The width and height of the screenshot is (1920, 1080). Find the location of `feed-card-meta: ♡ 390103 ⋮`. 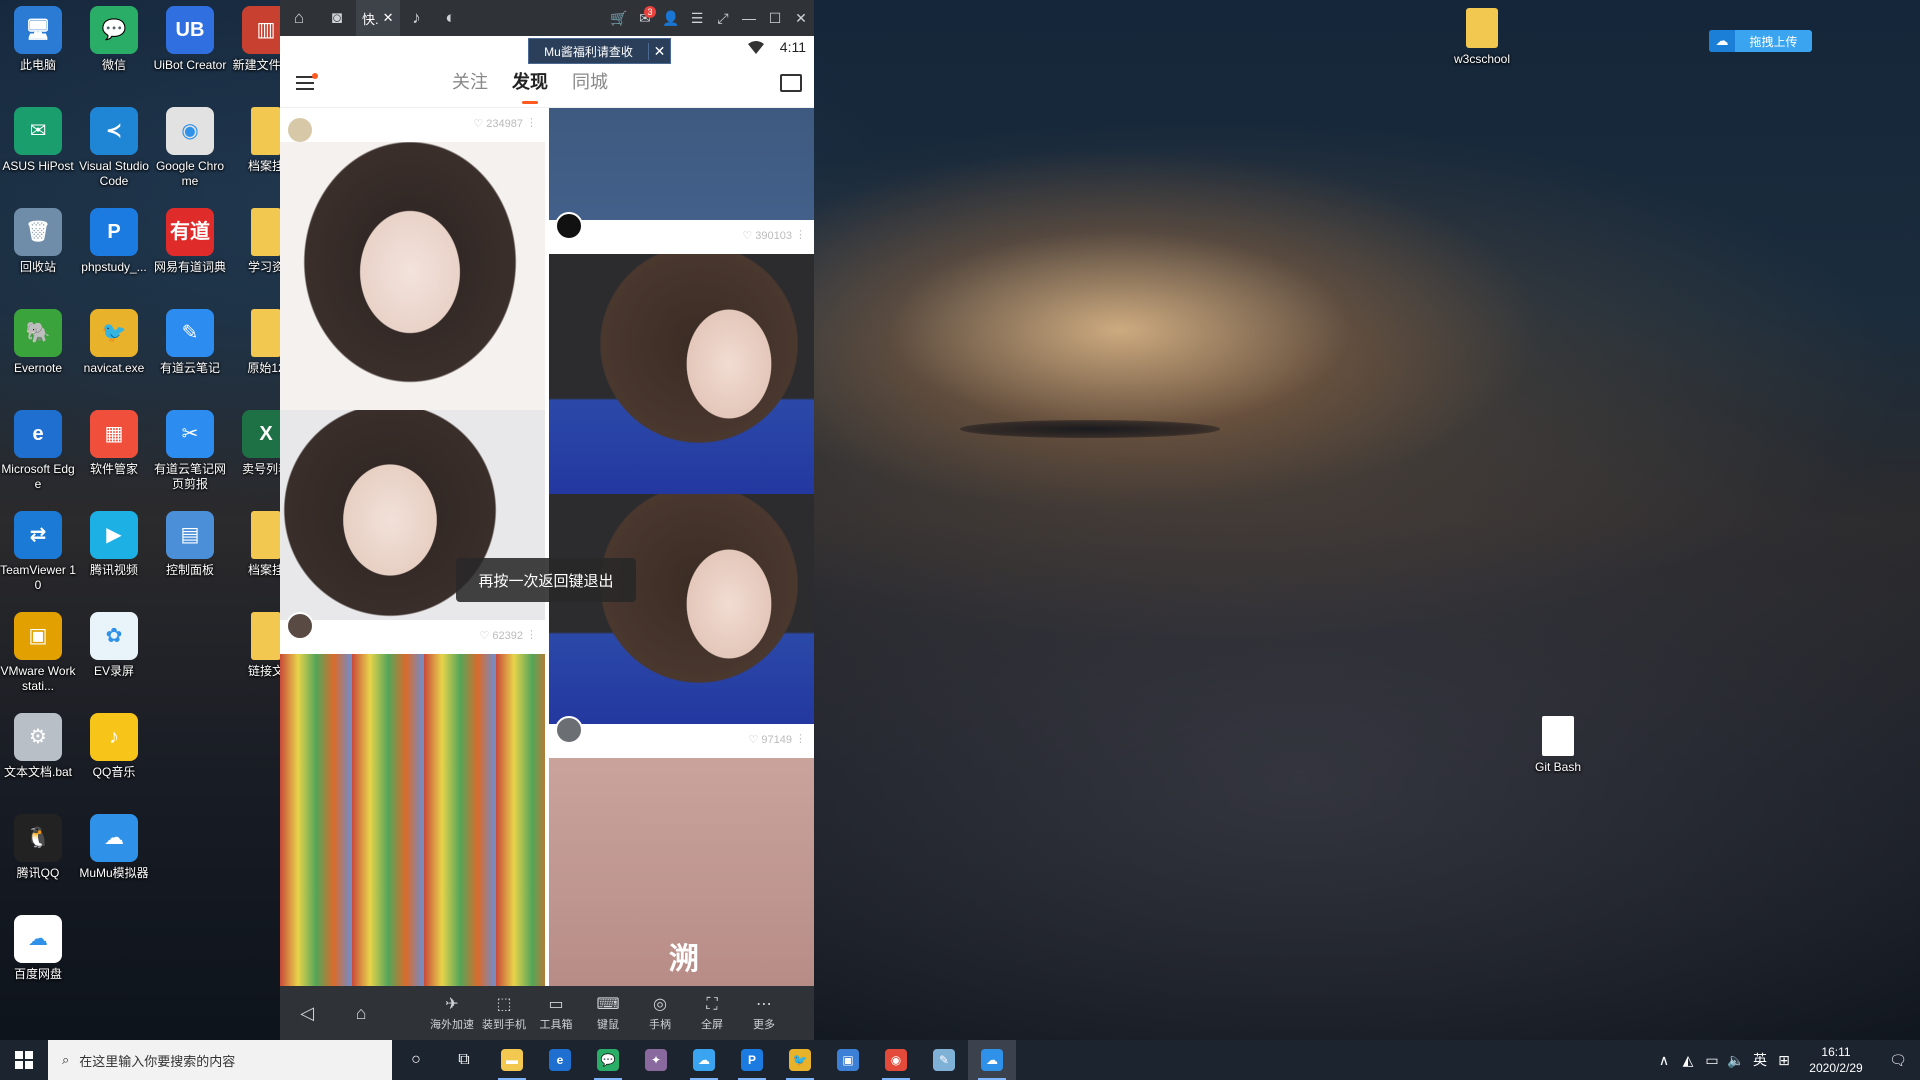

feed-card-meta: ♡ 390103 ⋮ is located at coordinates (681, 233).